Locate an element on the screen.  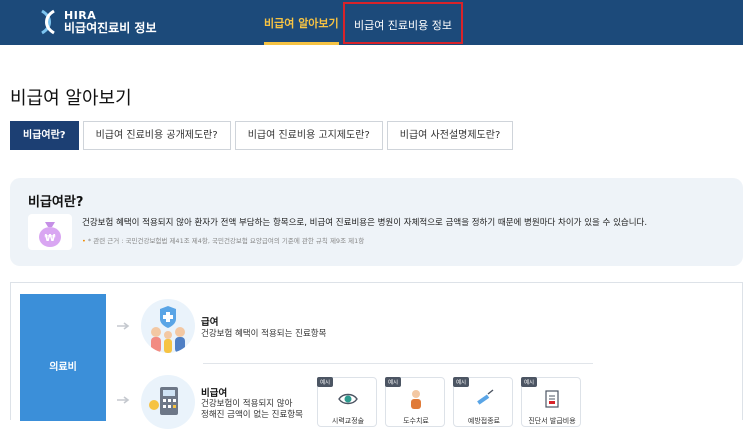
family-illustration-icon is located at coordinates (168, 326).